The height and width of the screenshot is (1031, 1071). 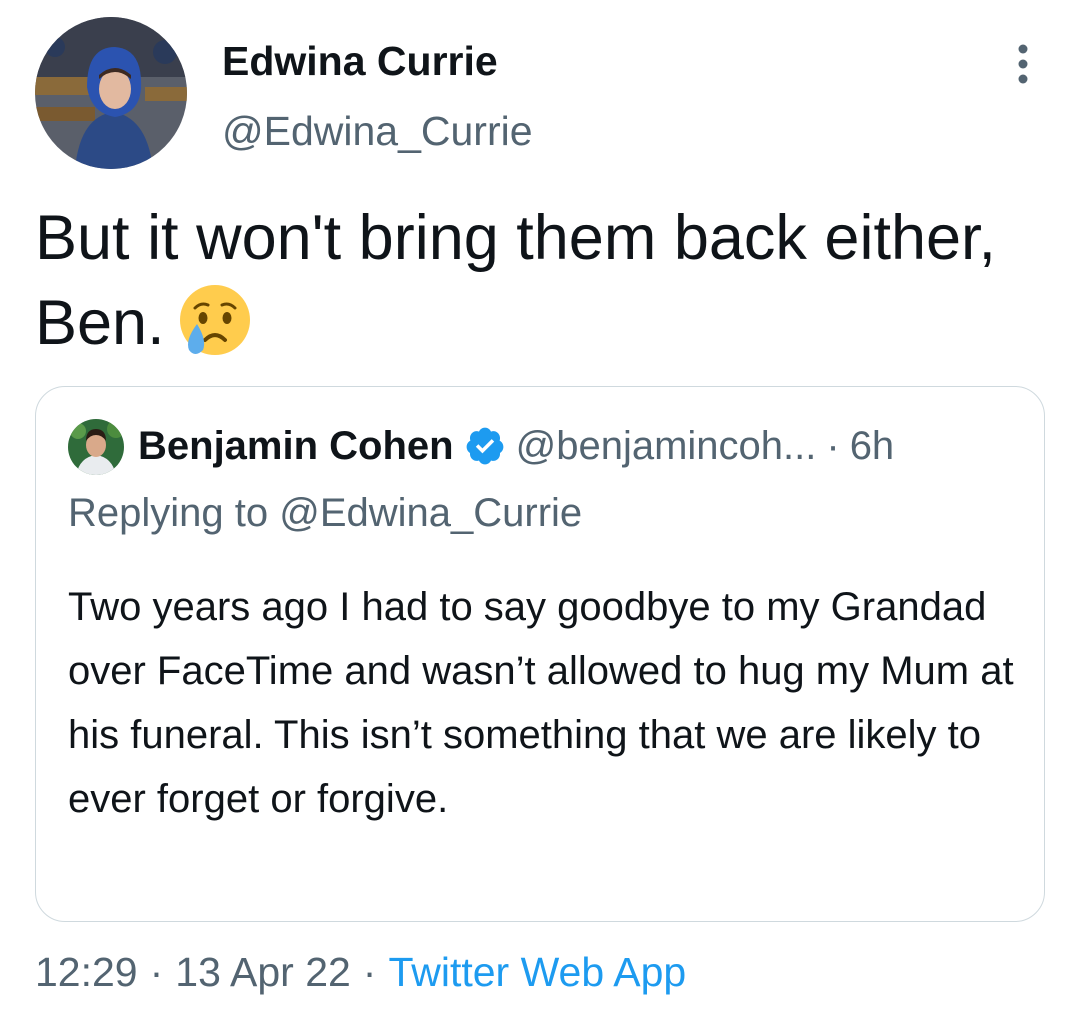 What do you see at coordinates (263, 972) in the screenshot?
I see `tweet-date: 13 Apr 22` at bounding box center [263, 972].